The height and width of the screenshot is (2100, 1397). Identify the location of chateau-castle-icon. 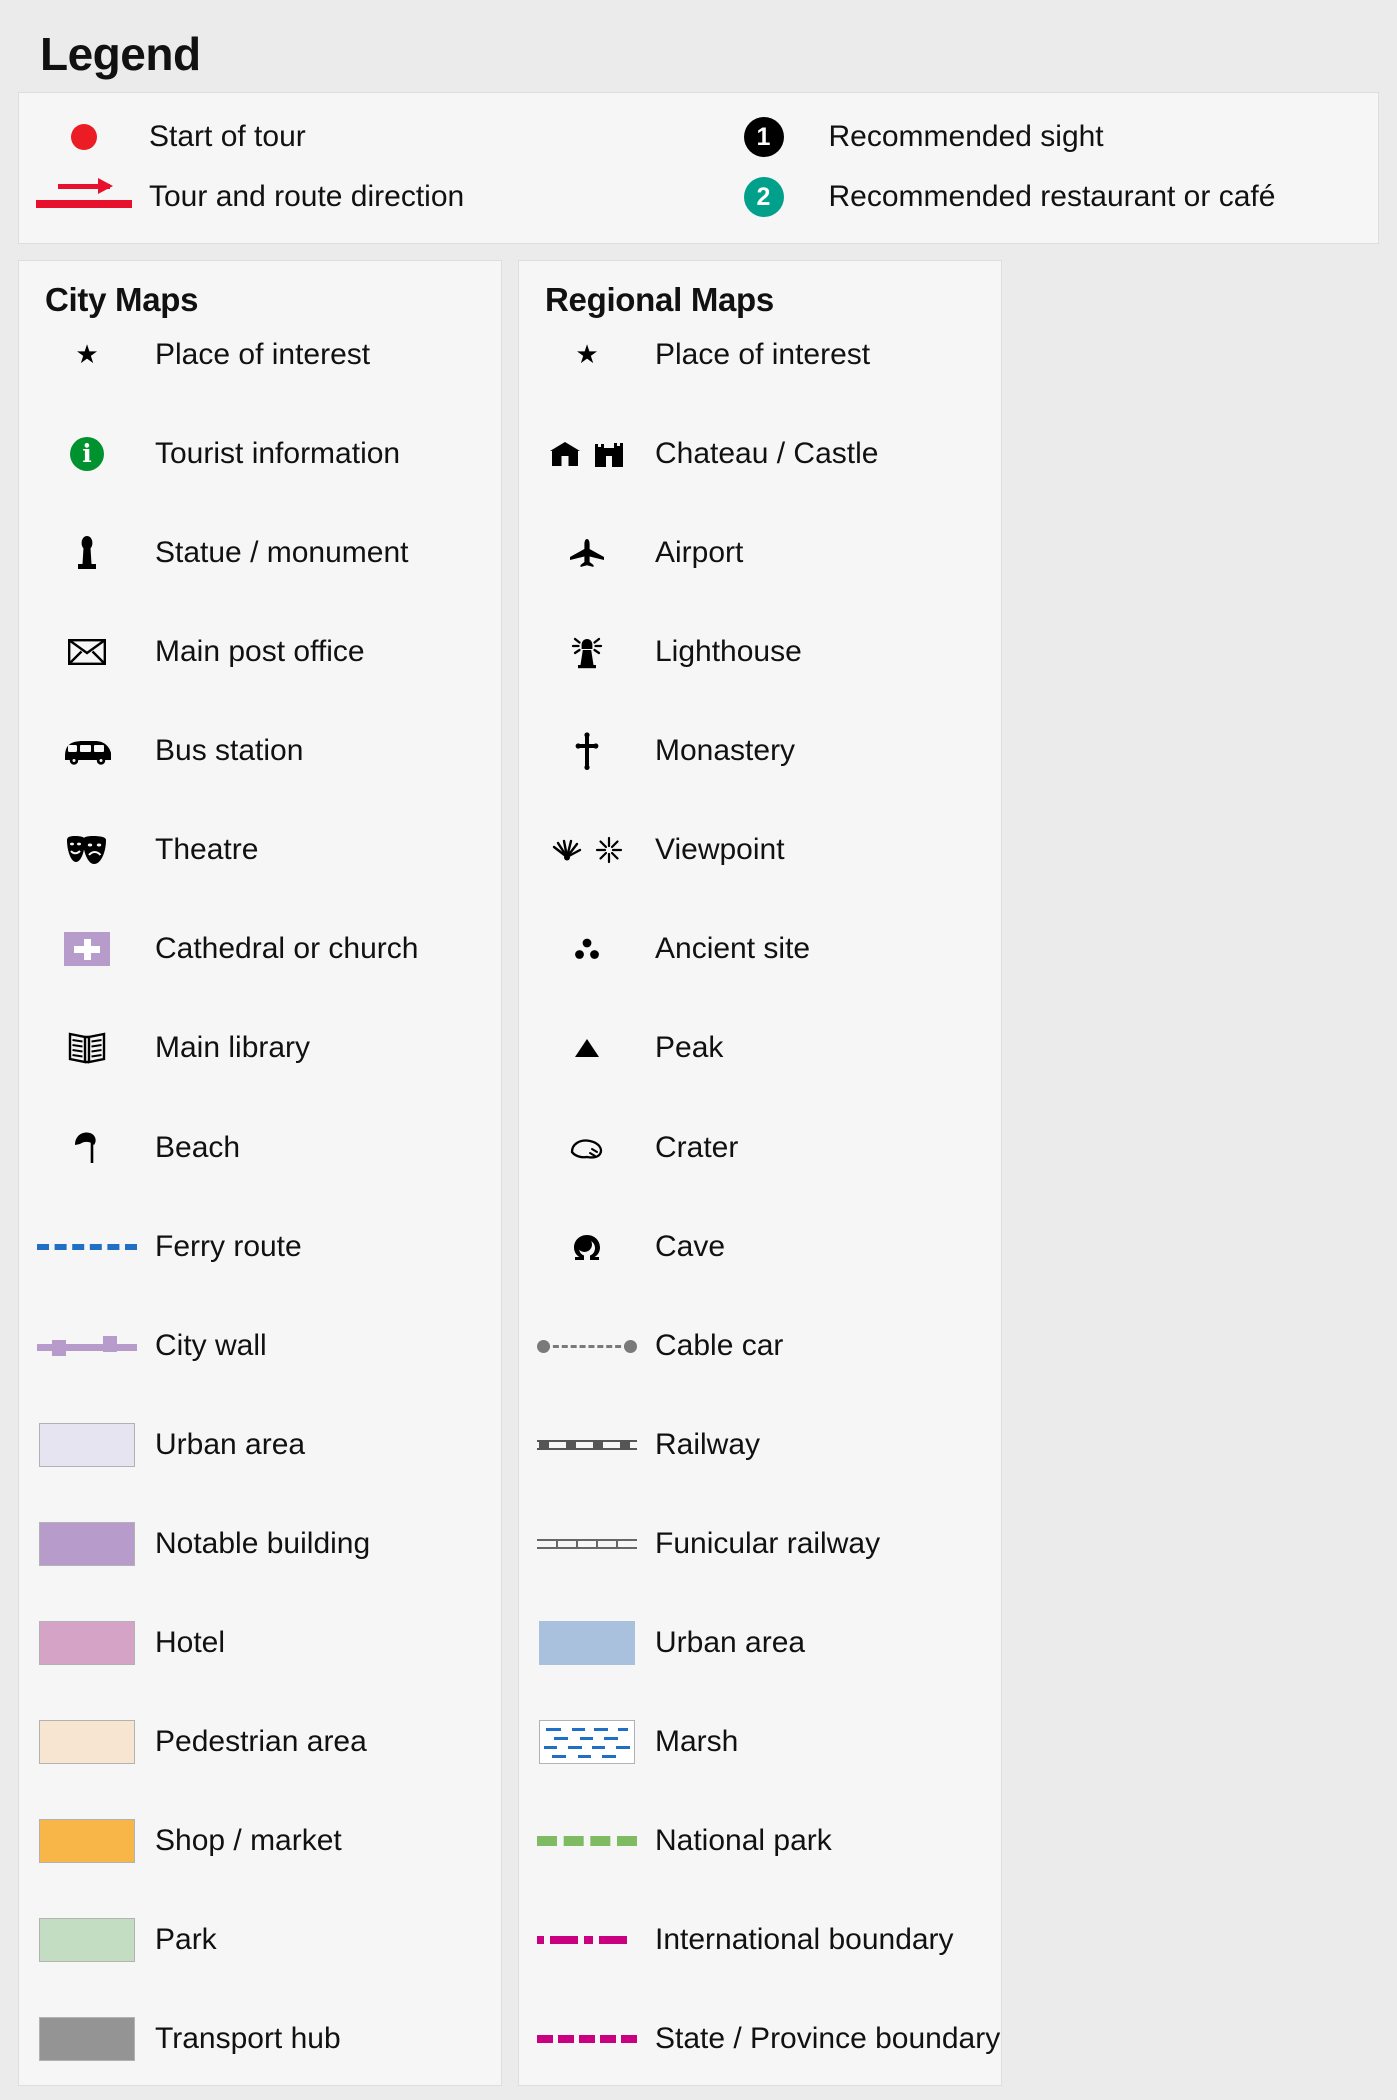
(587, 454).